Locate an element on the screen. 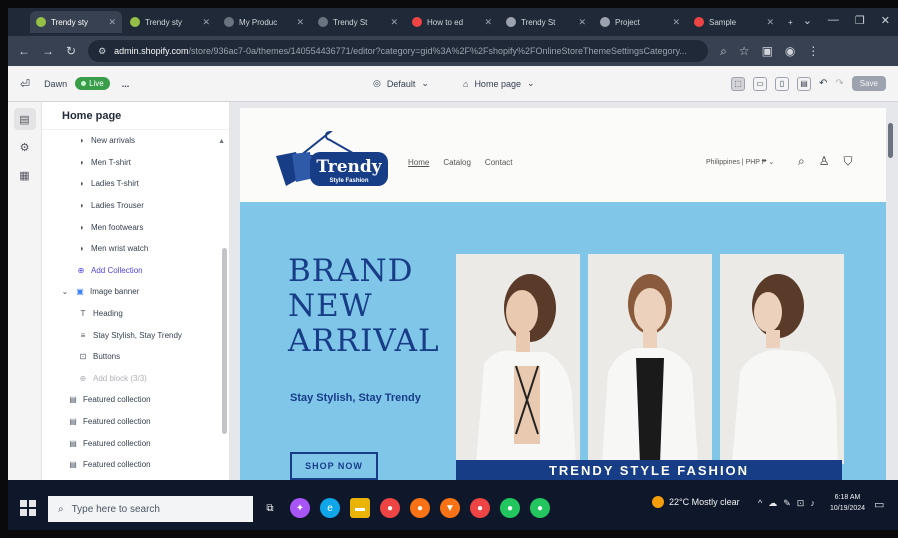 The image size is (898, 538). browser-tab: Project ✕ is located at coordinates (640, 22).